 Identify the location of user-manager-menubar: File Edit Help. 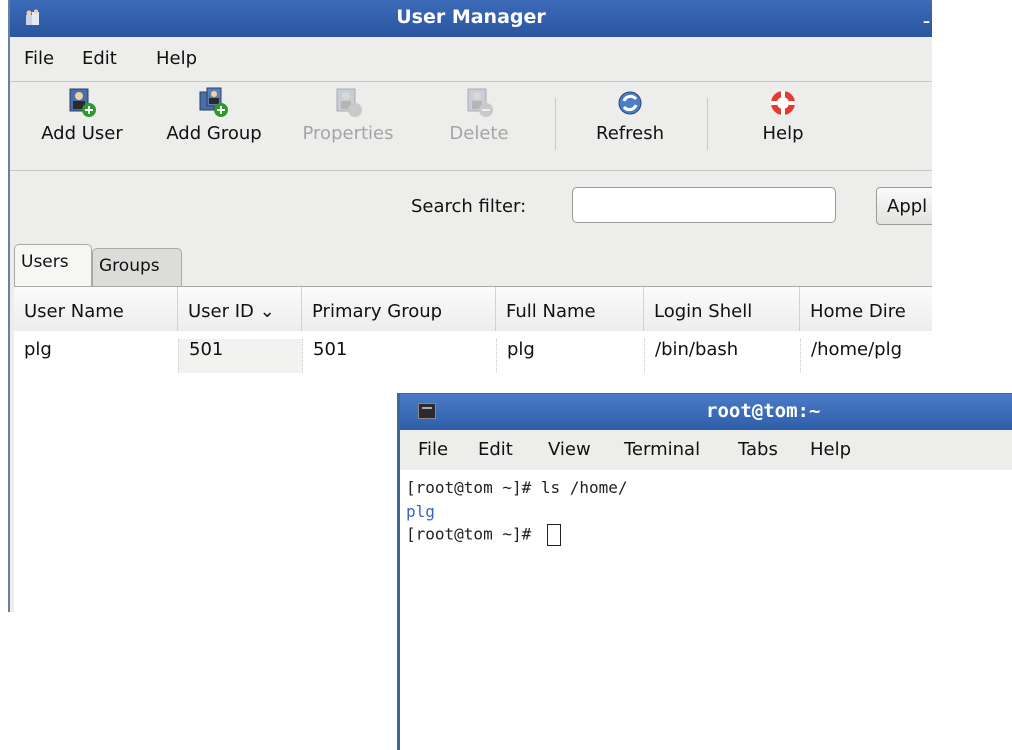
(471, 59).